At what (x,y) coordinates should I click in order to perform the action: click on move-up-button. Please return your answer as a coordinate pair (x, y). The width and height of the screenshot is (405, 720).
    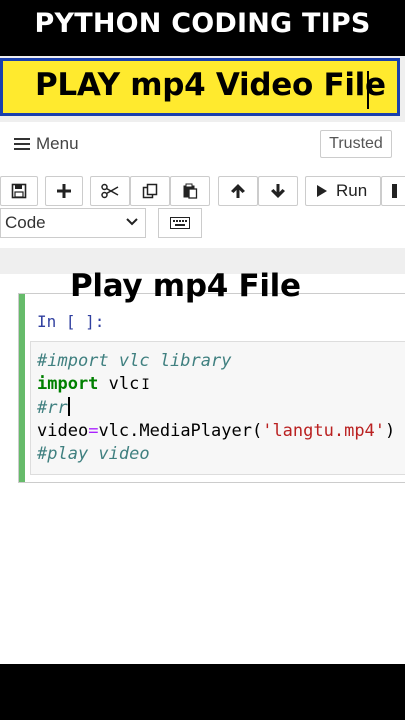
    Looking at the image, I should click on (238, 191).